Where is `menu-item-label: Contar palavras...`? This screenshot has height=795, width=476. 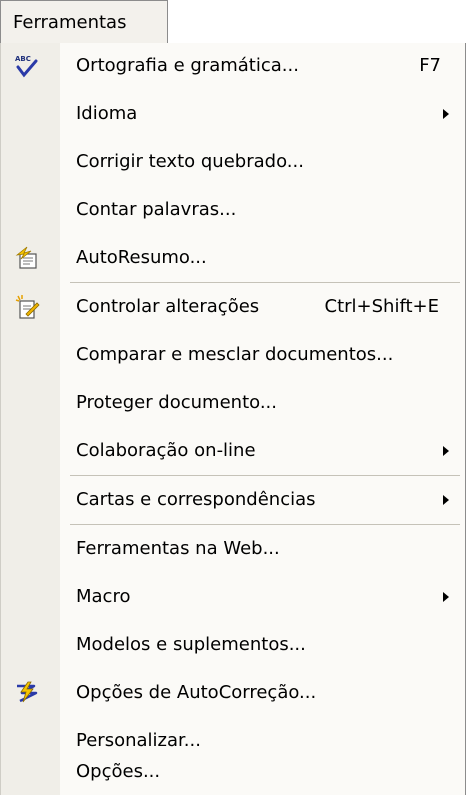
menu-item-label: Contar palavras... is located at coordinates (156, 209).